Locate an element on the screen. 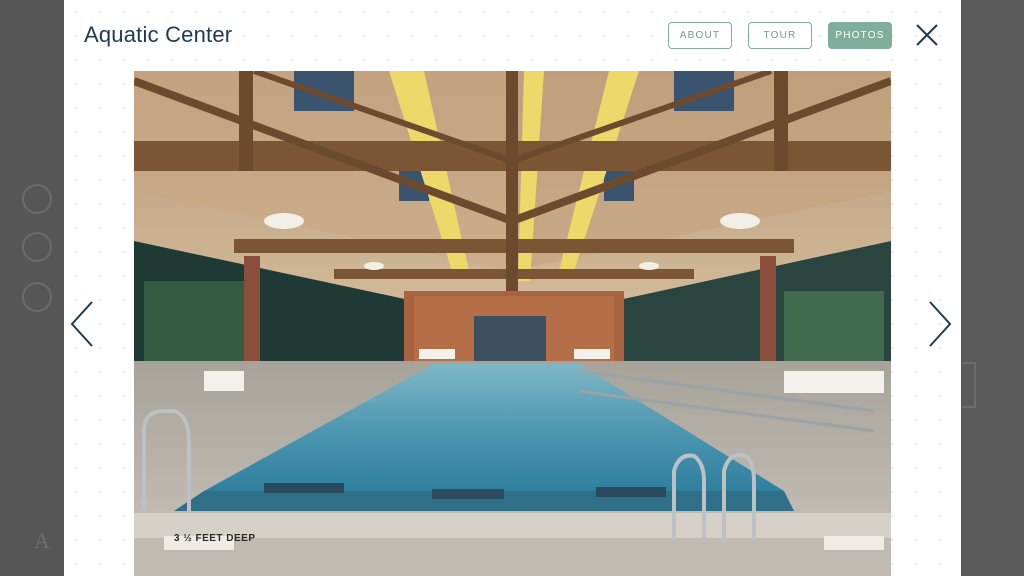  pool-depth-marker: 3 ½ FEET DEEP is located at coordinates (215, 538).